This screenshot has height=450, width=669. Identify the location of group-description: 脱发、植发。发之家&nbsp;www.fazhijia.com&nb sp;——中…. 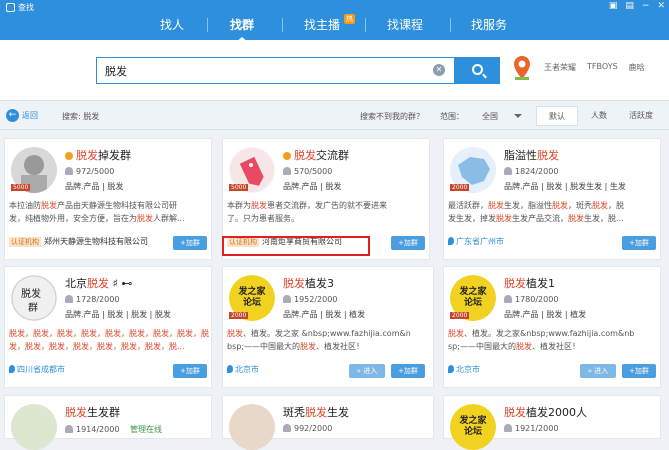
(541, 340).